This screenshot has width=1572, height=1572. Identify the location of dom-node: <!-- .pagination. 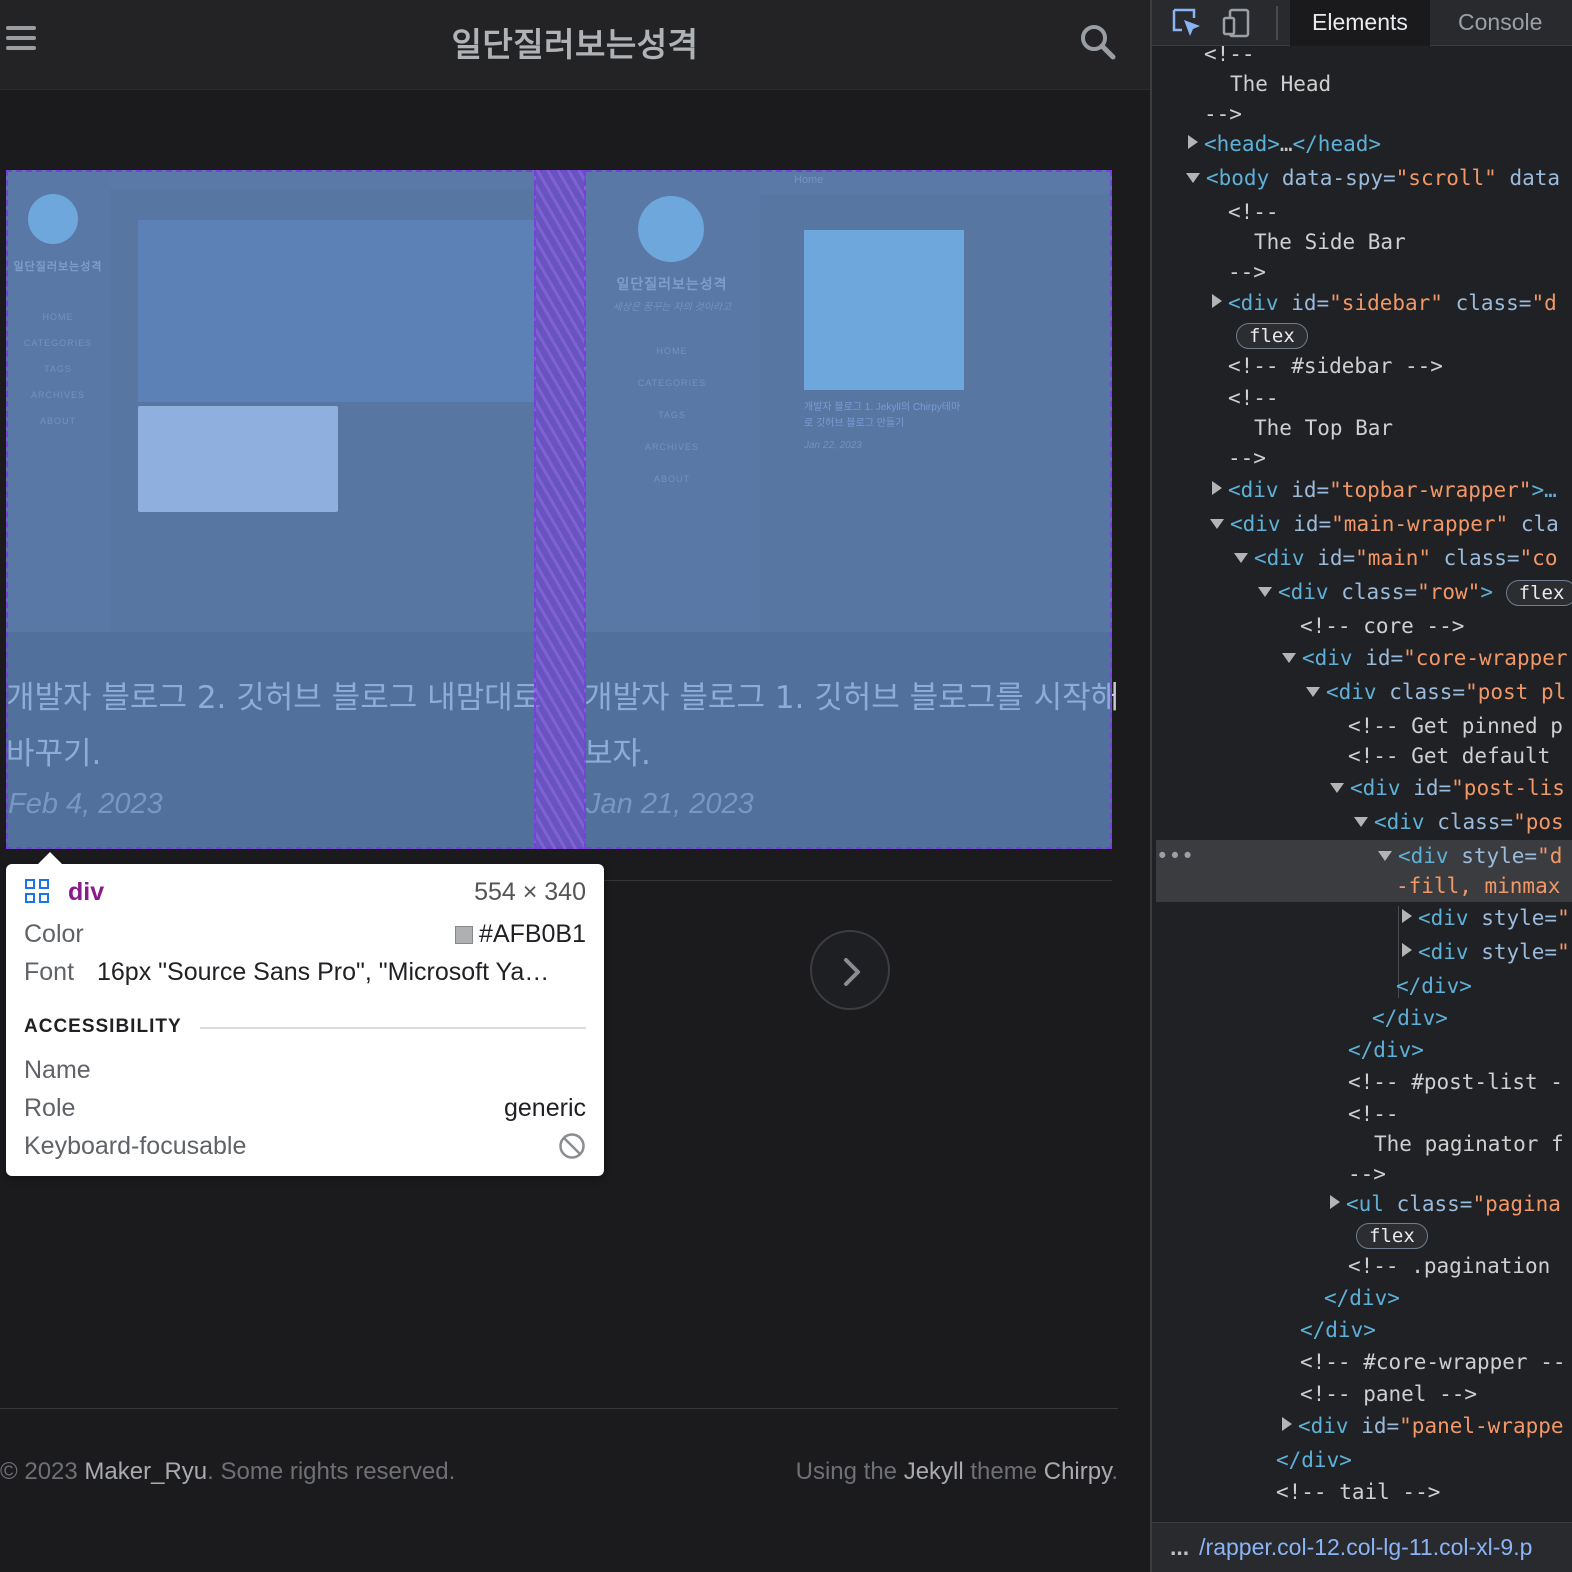
(1449, 1266).